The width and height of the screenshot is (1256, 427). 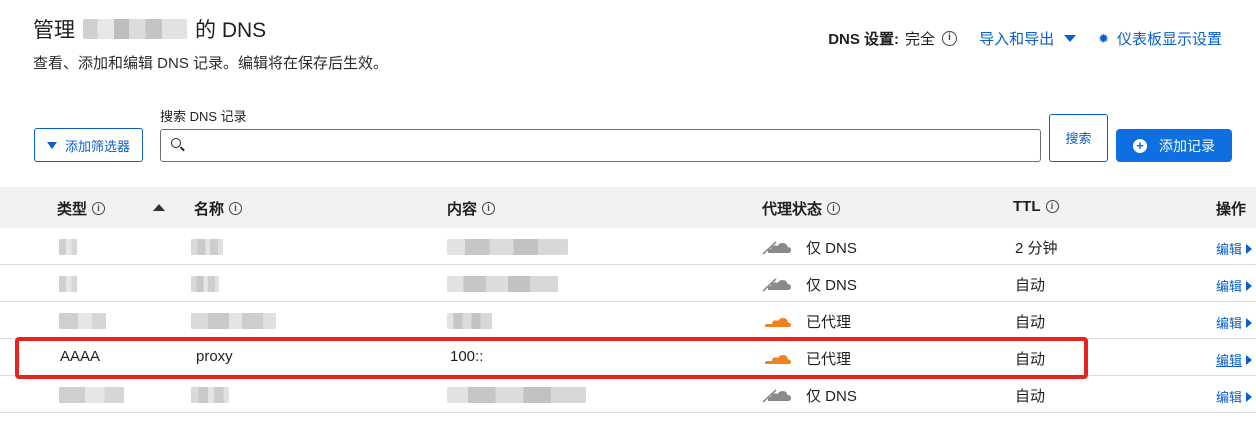 I want to click on column-header-content: 内容 i, so click(x=471, y=208).